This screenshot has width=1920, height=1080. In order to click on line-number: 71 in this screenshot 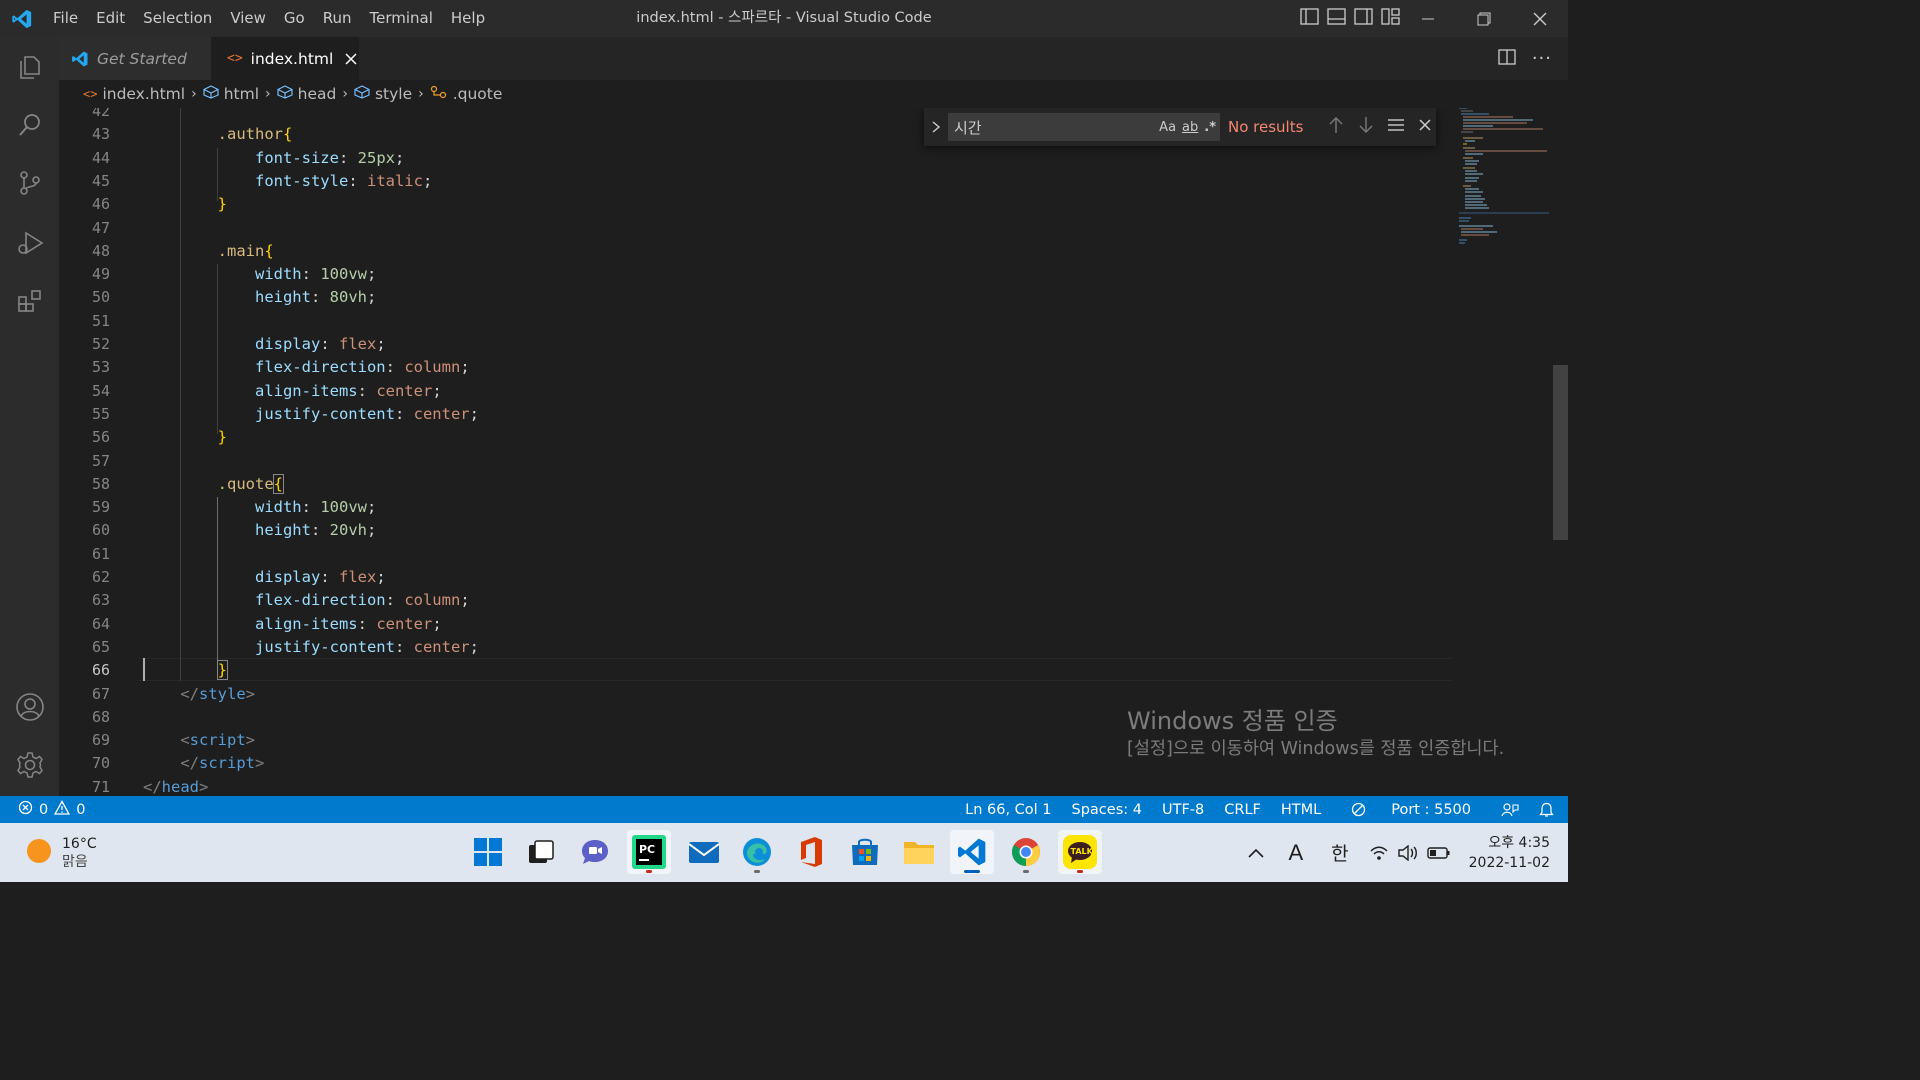, I will do `click(100, 786)`.